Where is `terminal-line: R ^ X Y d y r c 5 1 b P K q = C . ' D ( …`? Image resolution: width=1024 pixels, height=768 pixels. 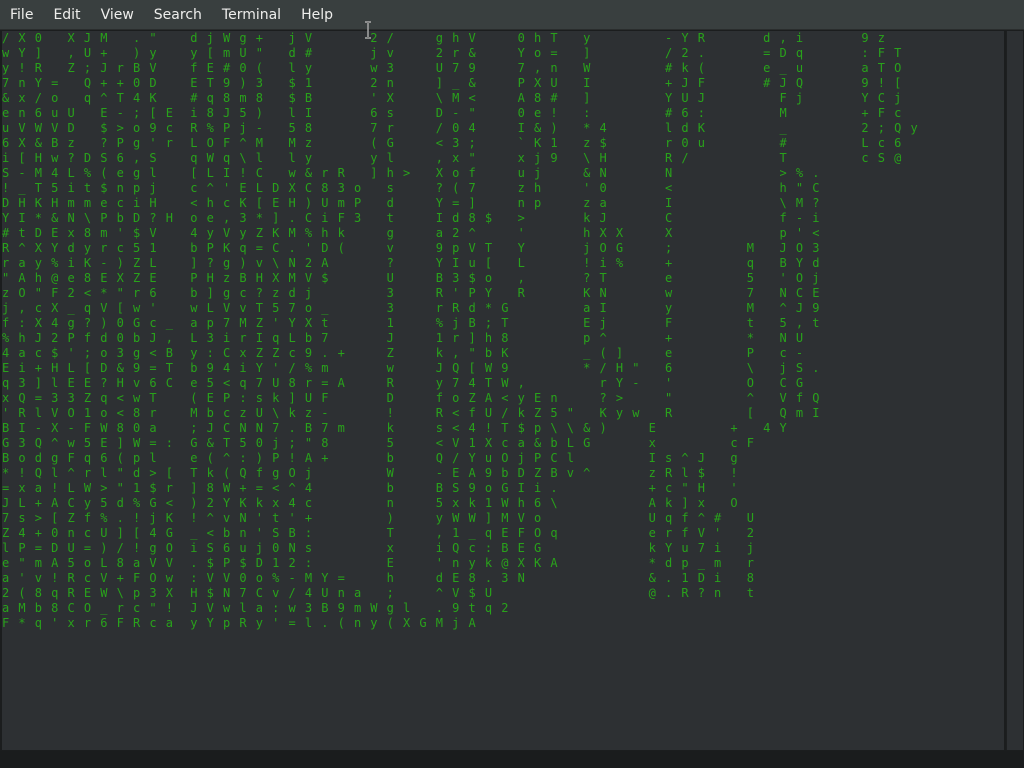 terminal-line: R ^ X Y d y r c 5 1 b P K q = C . ' D ( … is located at coordinates (411, 248).